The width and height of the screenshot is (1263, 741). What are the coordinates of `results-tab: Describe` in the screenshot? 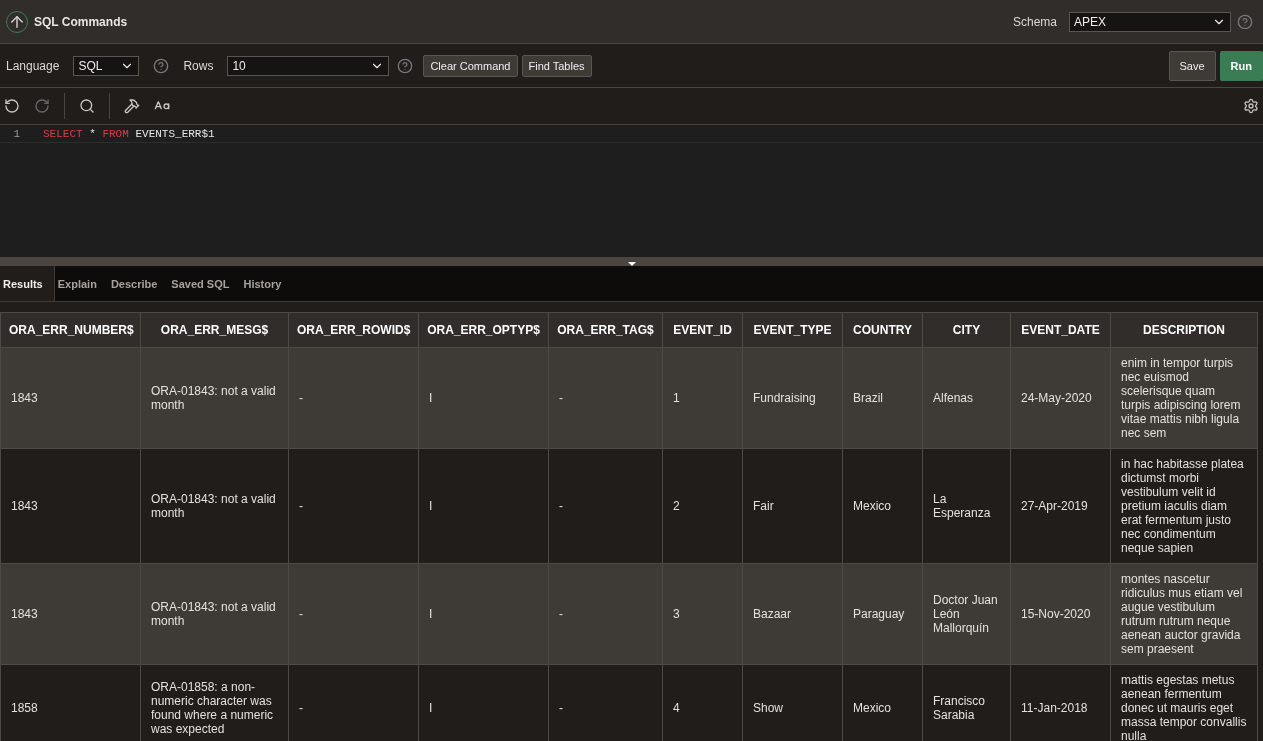 It's located at (138, 283).